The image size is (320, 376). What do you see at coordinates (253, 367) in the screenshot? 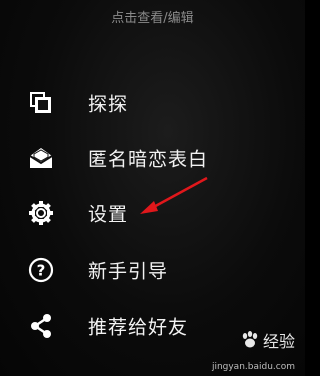
I see `watermark-url: jingyan.baidu.com` at bounding box center [253, 367].